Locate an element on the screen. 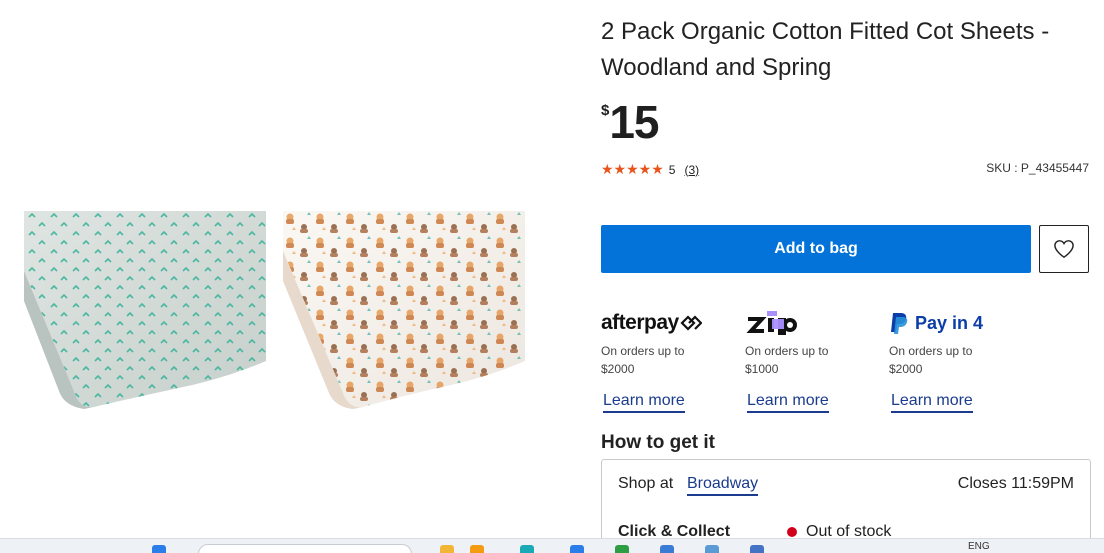  zip-logo: zip is located at coordinates (815, 323).